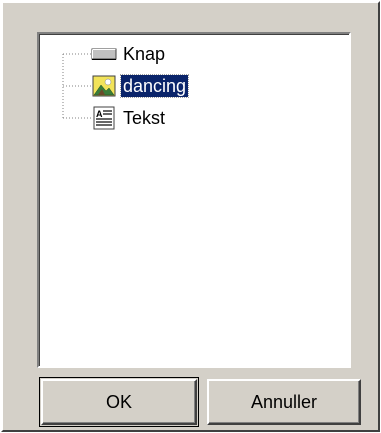 This screenshot has width=381, height=433. Describe the element at coordinates (104, 86) in the screenshot. I see `picture-icon` at that location.